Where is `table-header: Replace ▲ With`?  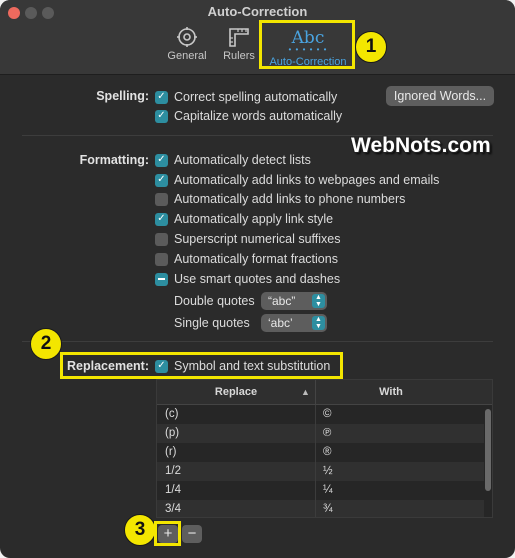 table-header: Replace ▲ With is located at coordinates (324, 392).